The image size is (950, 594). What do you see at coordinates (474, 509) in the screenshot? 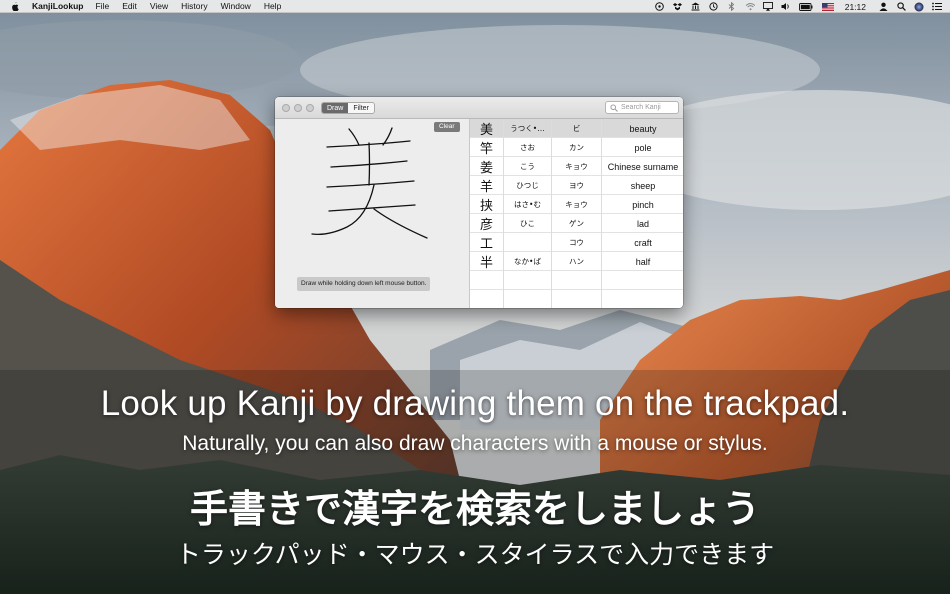
I see `caption-headline-ja: 手書きで漢字を検索をしましょう` at bounding box center [474, 509].